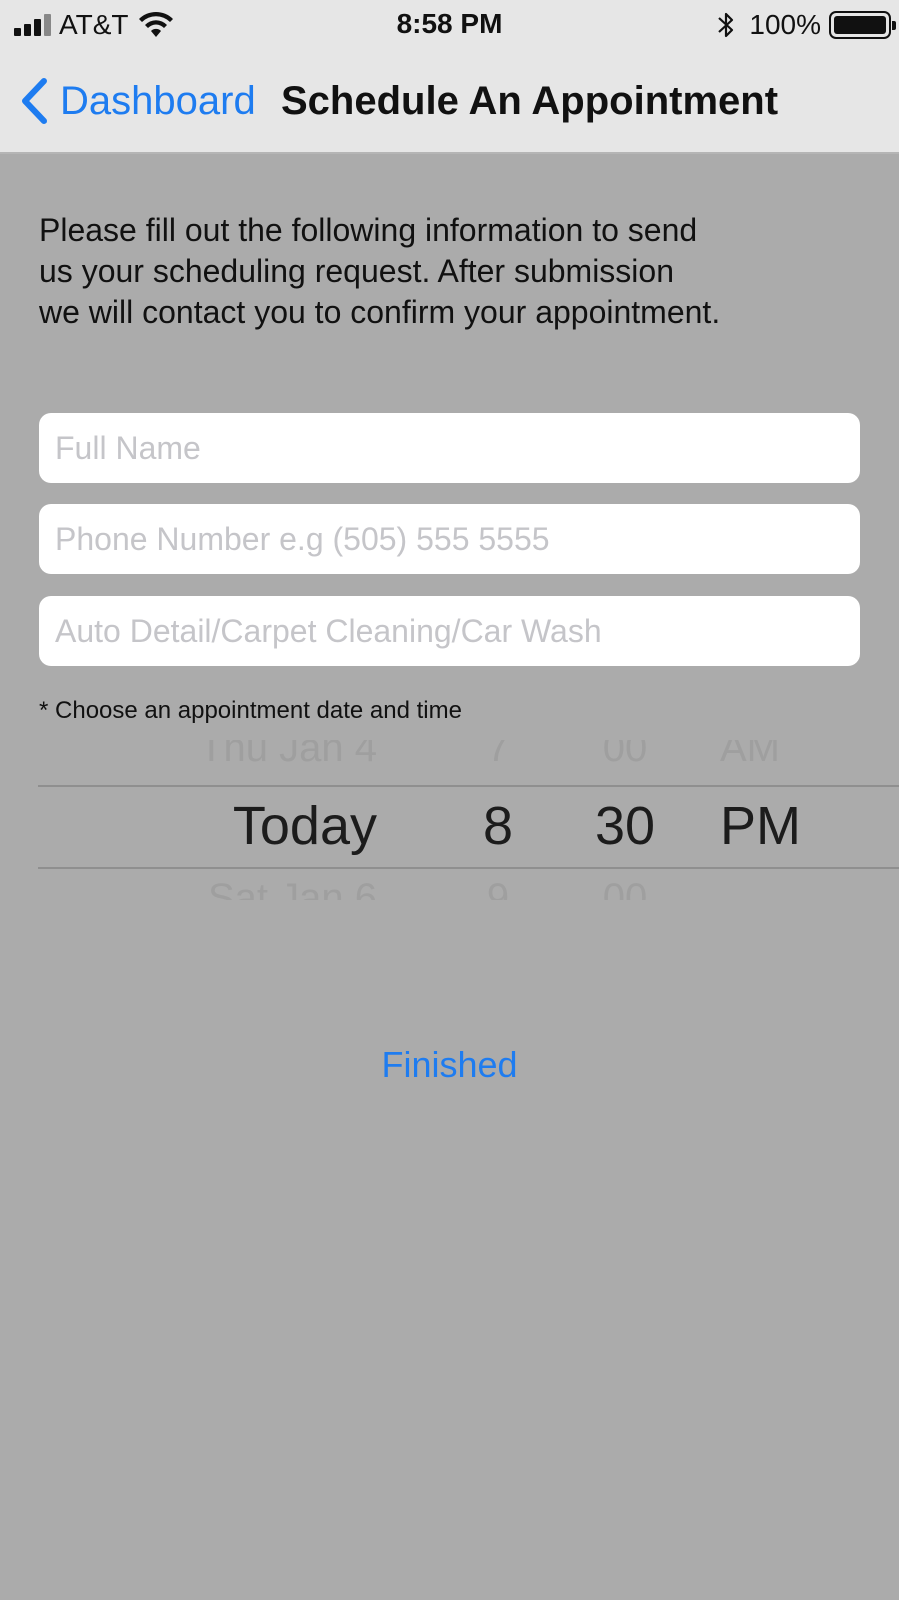  I want to click on picker-ampm-option: AM, so click(750, 755).